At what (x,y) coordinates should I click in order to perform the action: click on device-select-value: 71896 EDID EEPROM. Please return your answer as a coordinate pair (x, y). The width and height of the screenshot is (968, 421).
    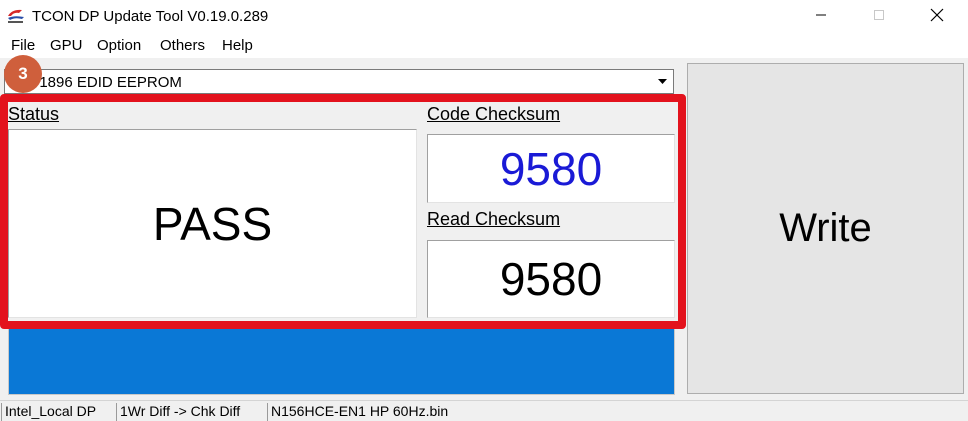
    Looking at the image, I should click on (106, 82).